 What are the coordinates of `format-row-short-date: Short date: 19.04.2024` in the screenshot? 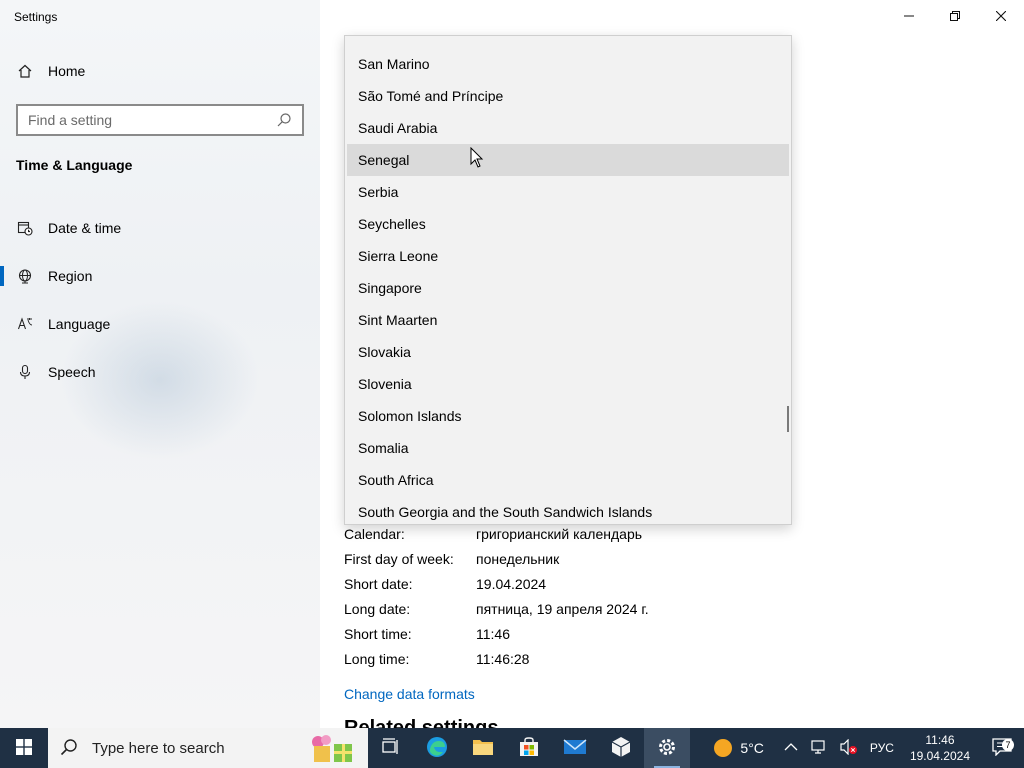 It's located at (496, 583).